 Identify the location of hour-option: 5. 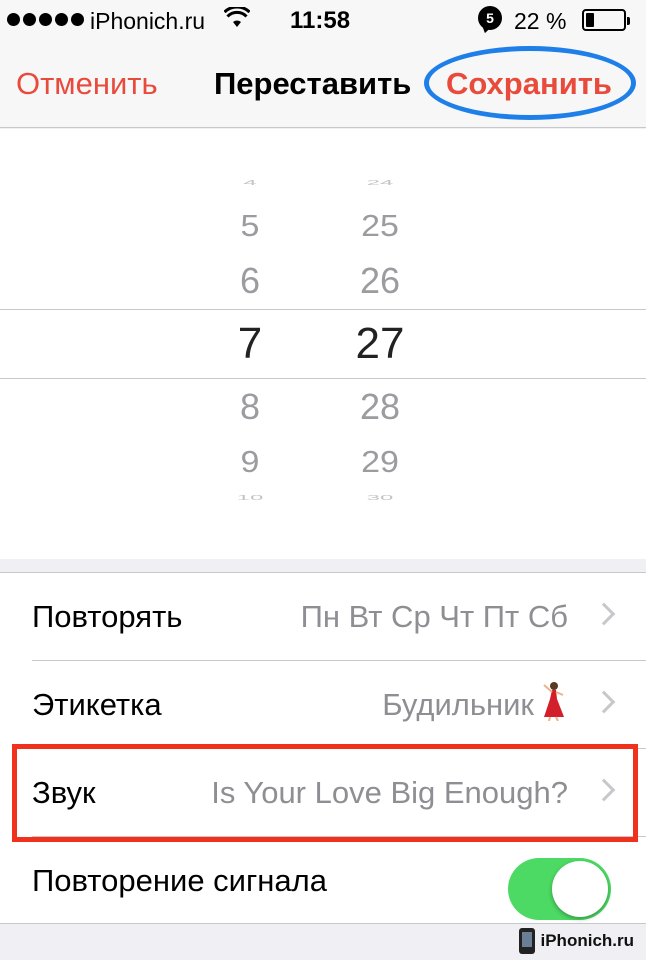
(250, 226).